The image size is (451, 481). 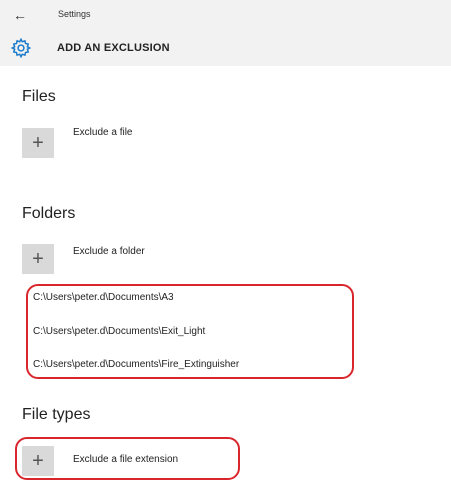 I want to click on exclude-file-label: Exclude a file, so click(x=102, y=132).